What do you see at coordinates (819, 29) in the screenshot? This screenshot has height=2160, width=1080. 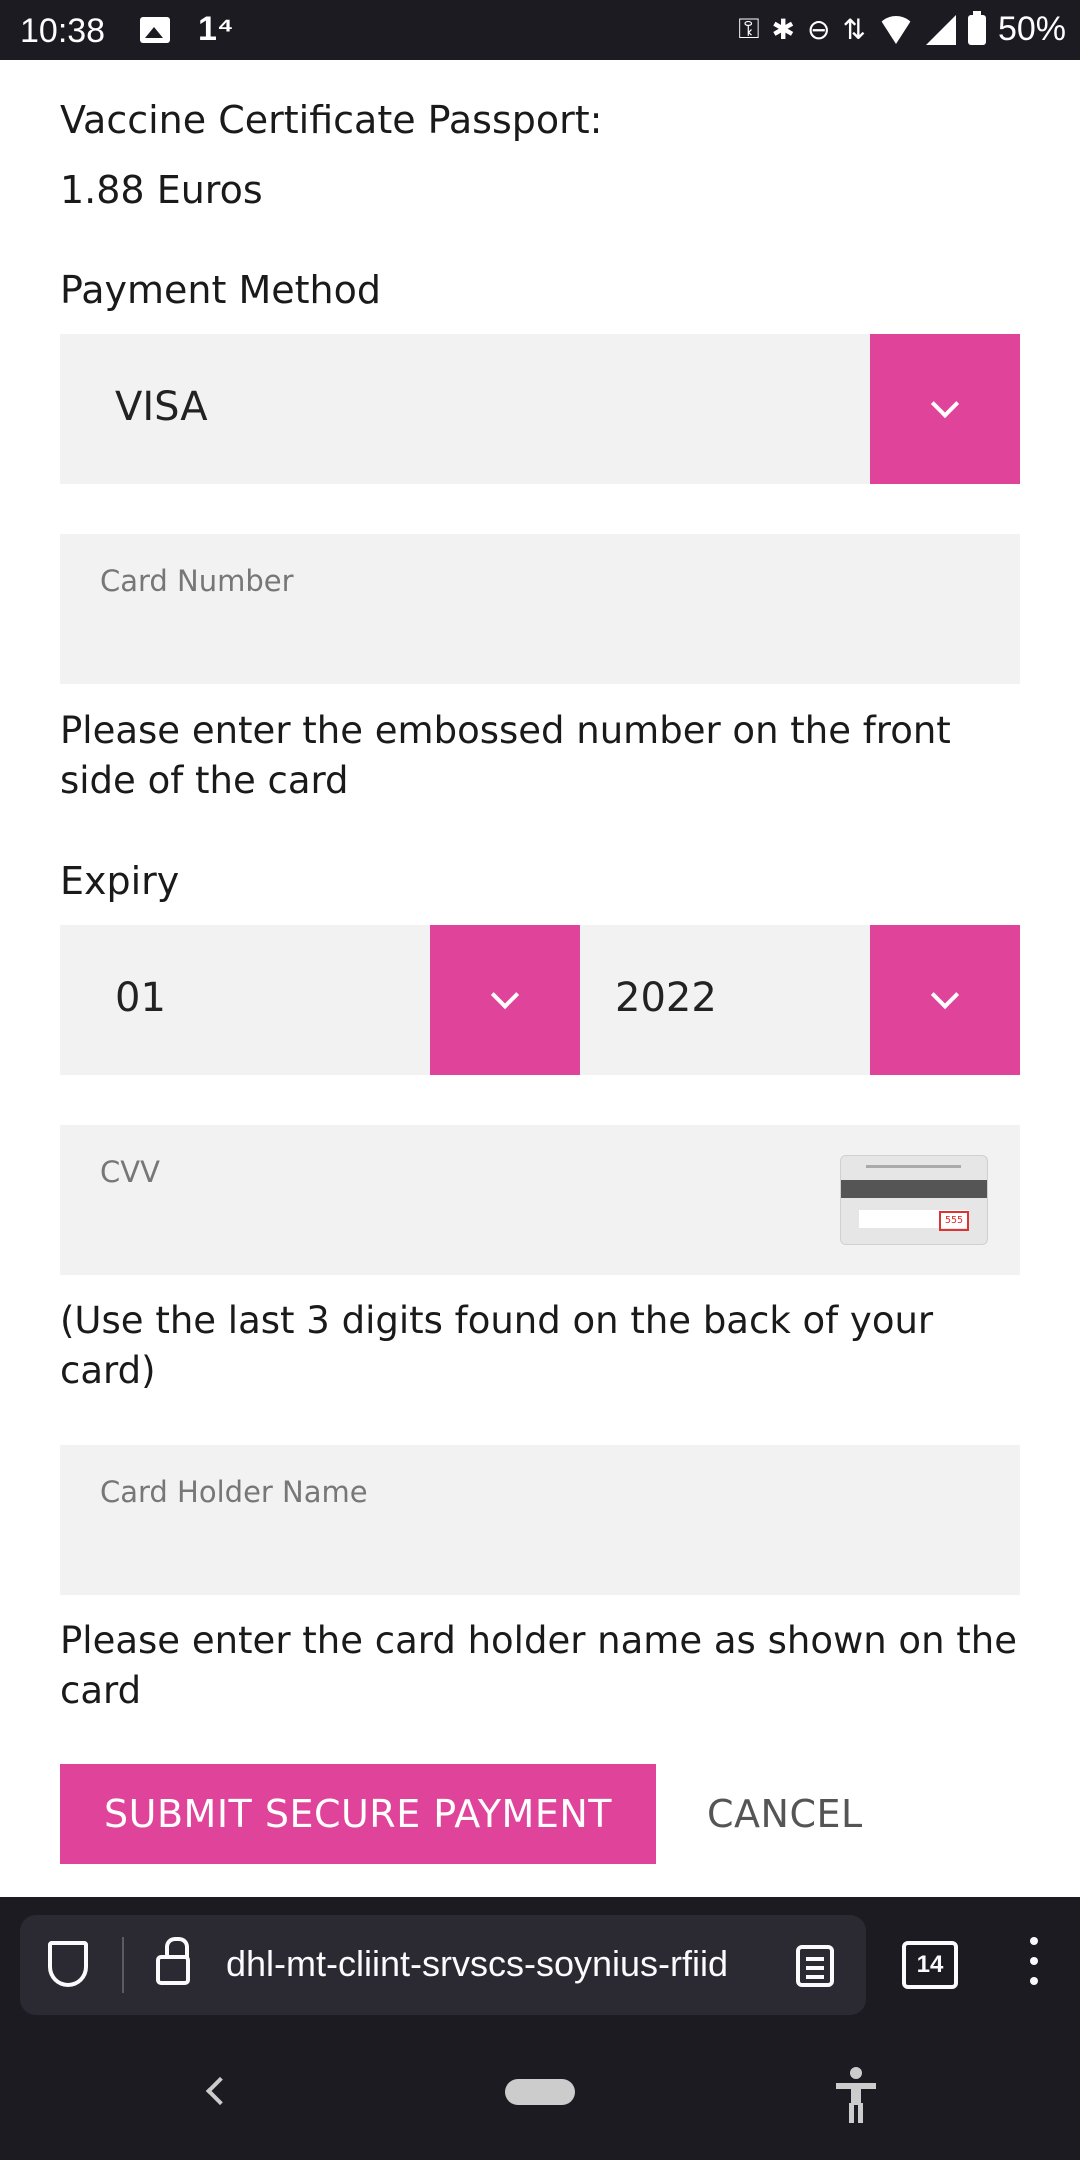 I see `do-not-disturb-icon: ⊖` at bounding box center [819, 29].